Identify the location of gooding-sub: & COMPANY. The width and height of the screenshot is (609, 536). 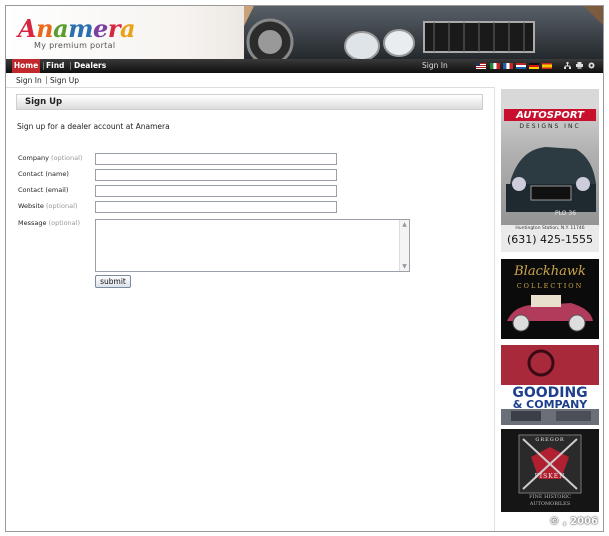
(550, 404).